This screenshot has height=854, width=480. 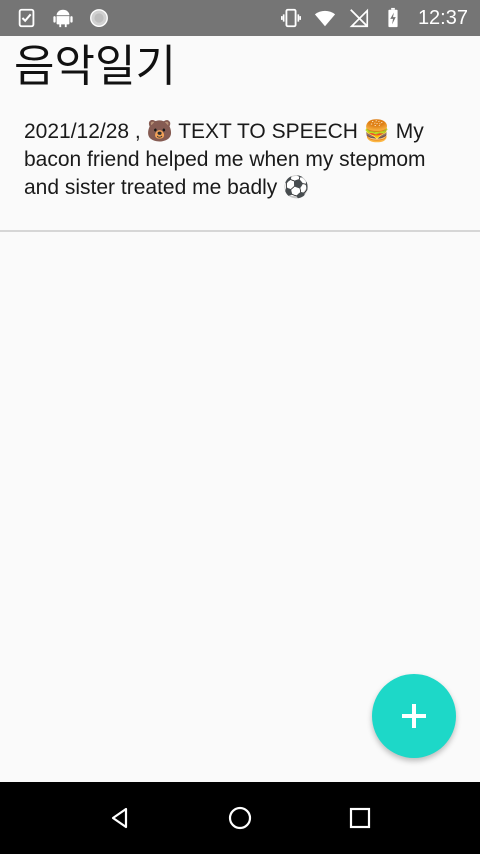 I want to click on status-bar-left, so click(x=63, y=18).